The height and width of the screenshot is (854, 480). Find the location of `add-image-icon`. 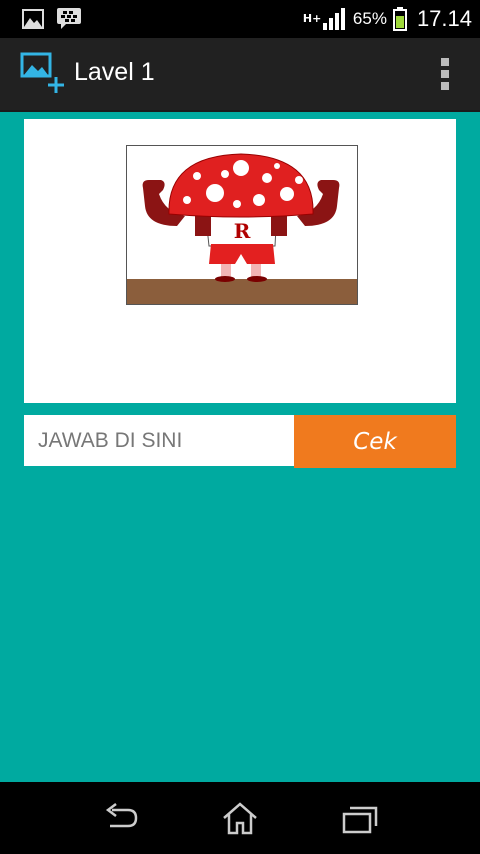

add-image-icon is located at coordinates (43, 73).